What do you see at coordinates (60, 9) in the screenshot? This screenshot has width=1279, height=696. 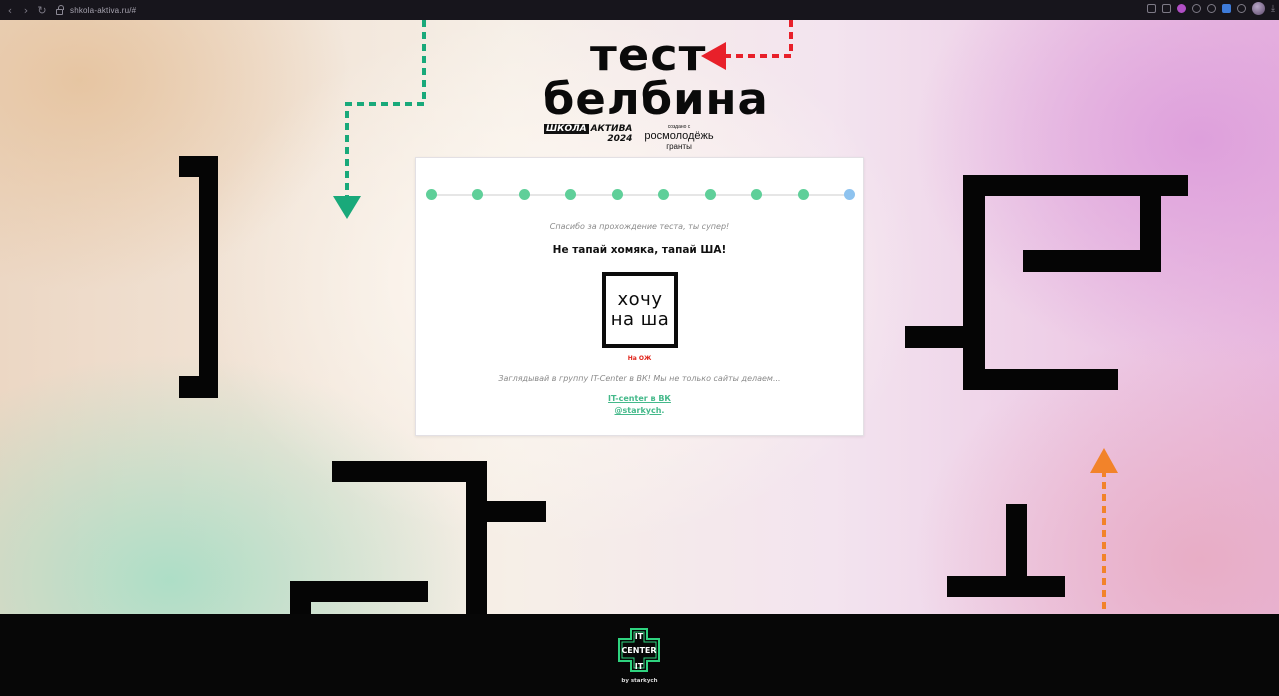 I see `lock-icon` at bounding box center [60, 9].